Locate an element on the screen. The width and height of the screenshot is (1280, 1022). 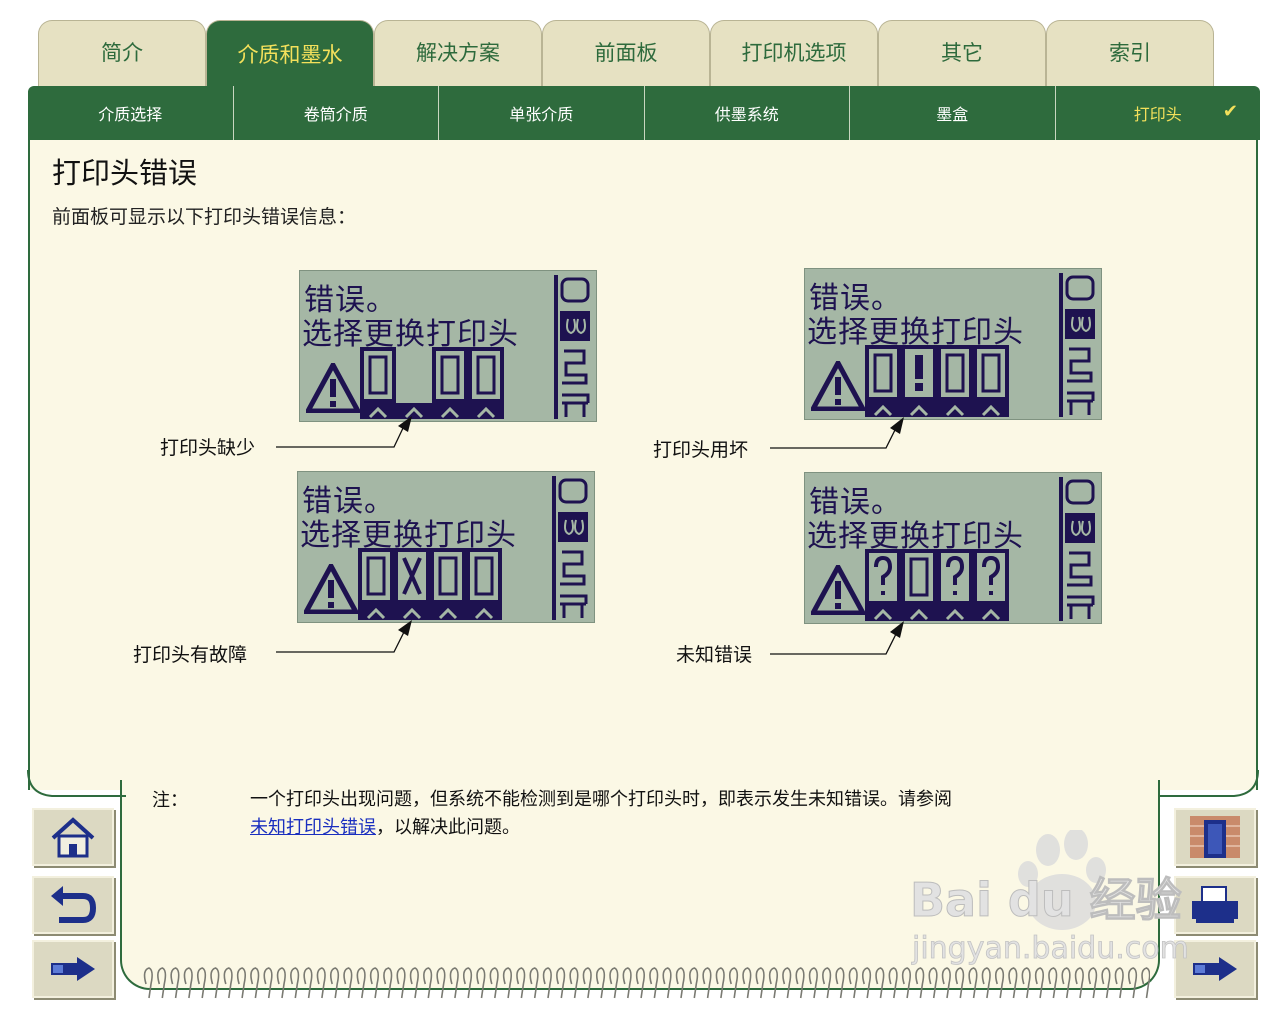
pointing-hand-right-icon is located at coordinates (73, 969).